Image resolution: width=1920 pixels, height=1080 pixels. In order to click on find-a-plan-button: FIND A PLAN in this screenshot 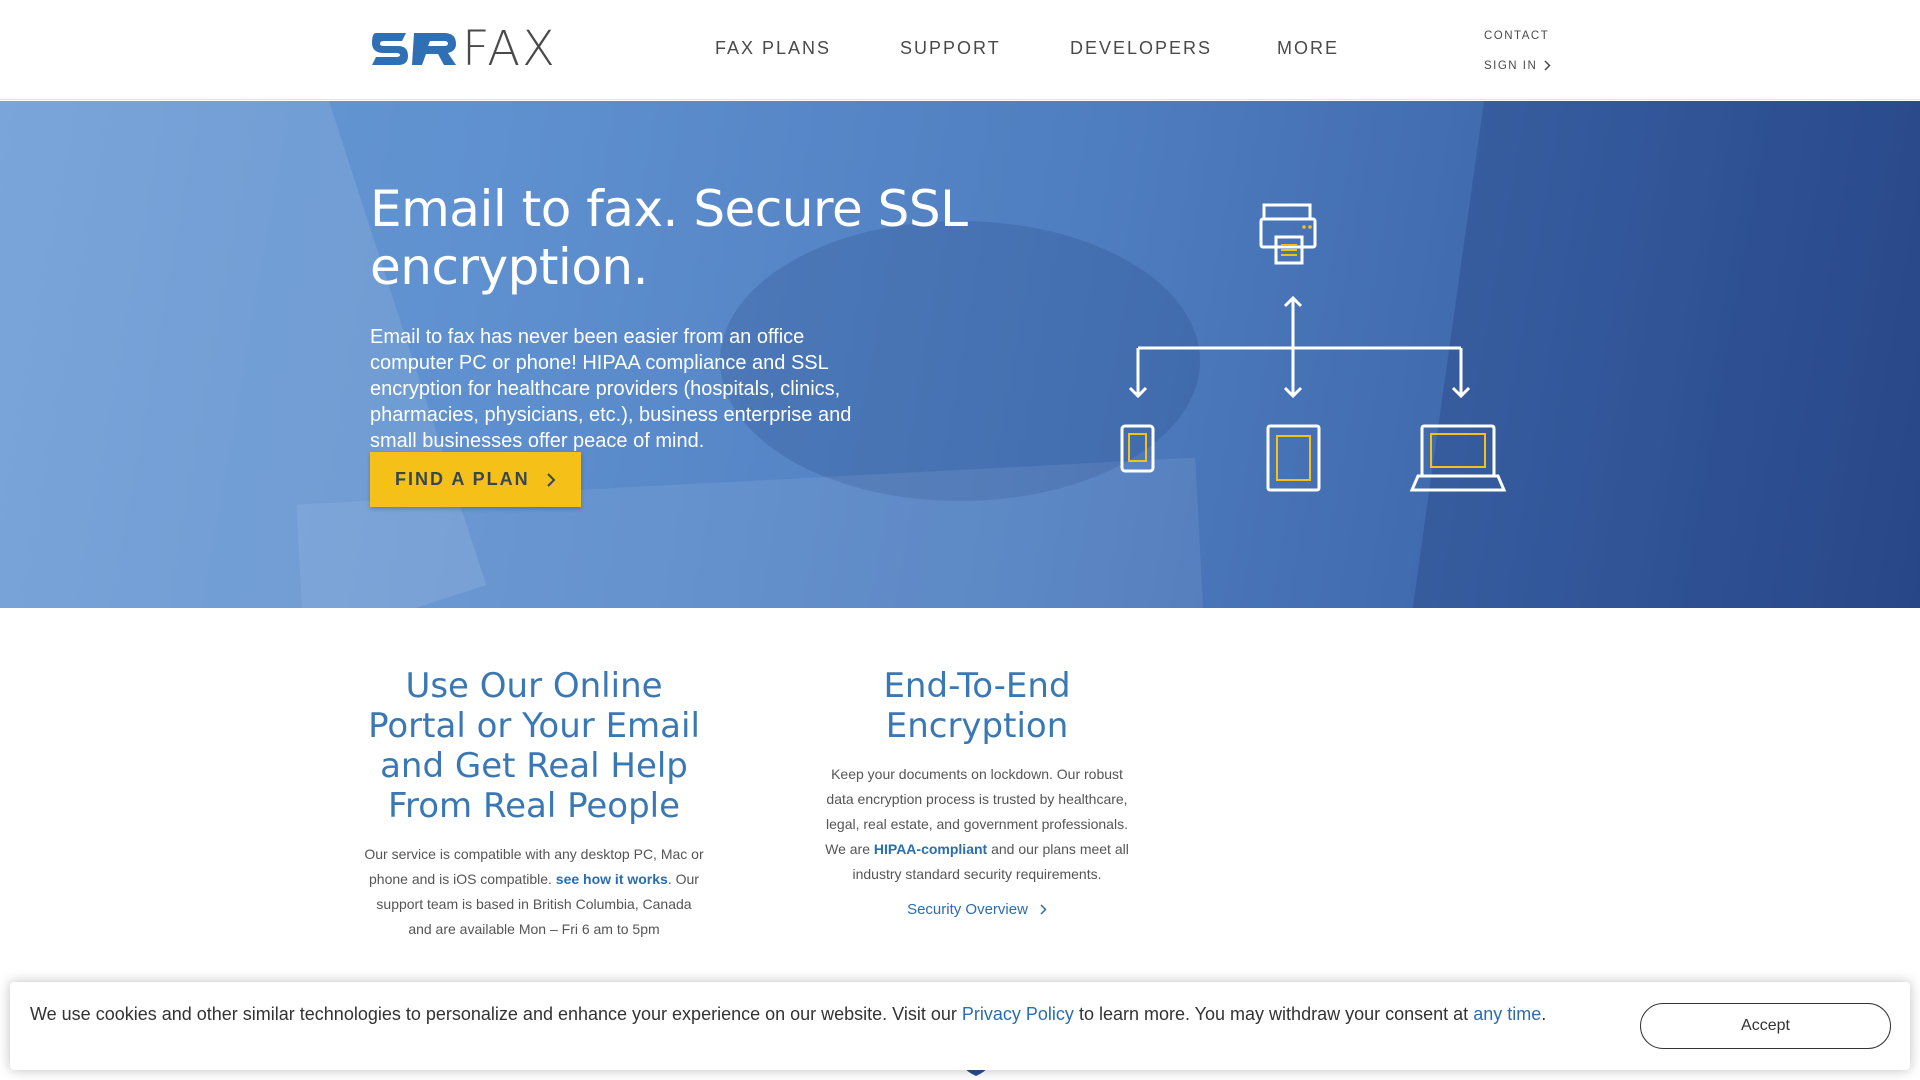, I will do `click(475, 479)`.